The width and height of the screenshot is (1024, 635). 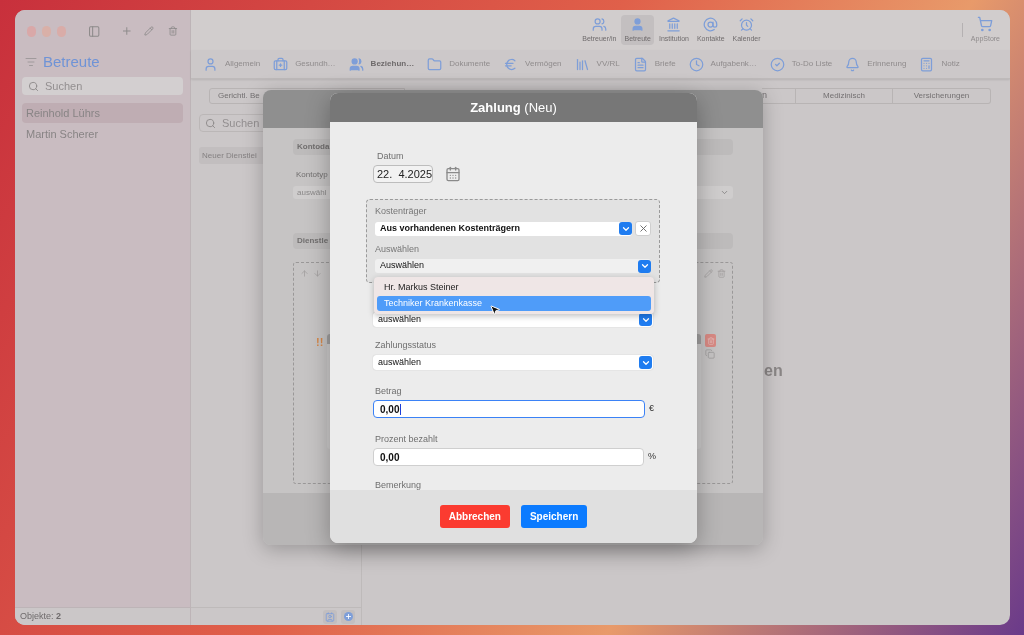 What do you see at coordinates (102, 134) in the screenshot?
I see `sidebar-item: Martin Scherer` at bounding box center [102, 134].